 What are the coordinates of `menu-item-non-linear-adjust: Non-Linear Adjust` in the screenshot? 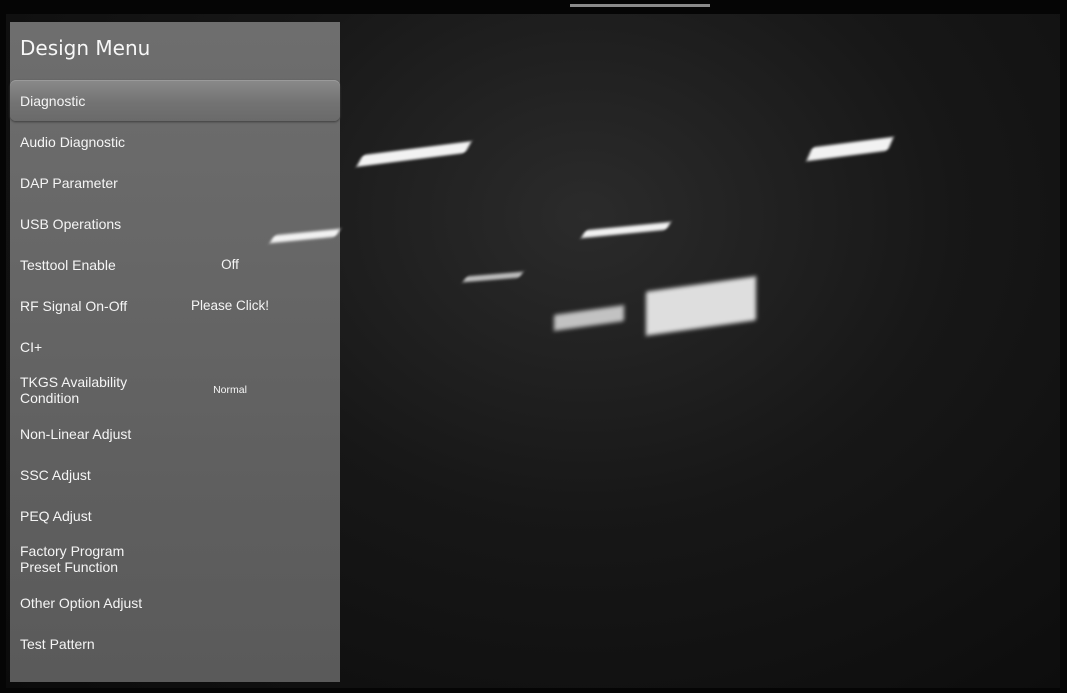 It's located at (175, 433).